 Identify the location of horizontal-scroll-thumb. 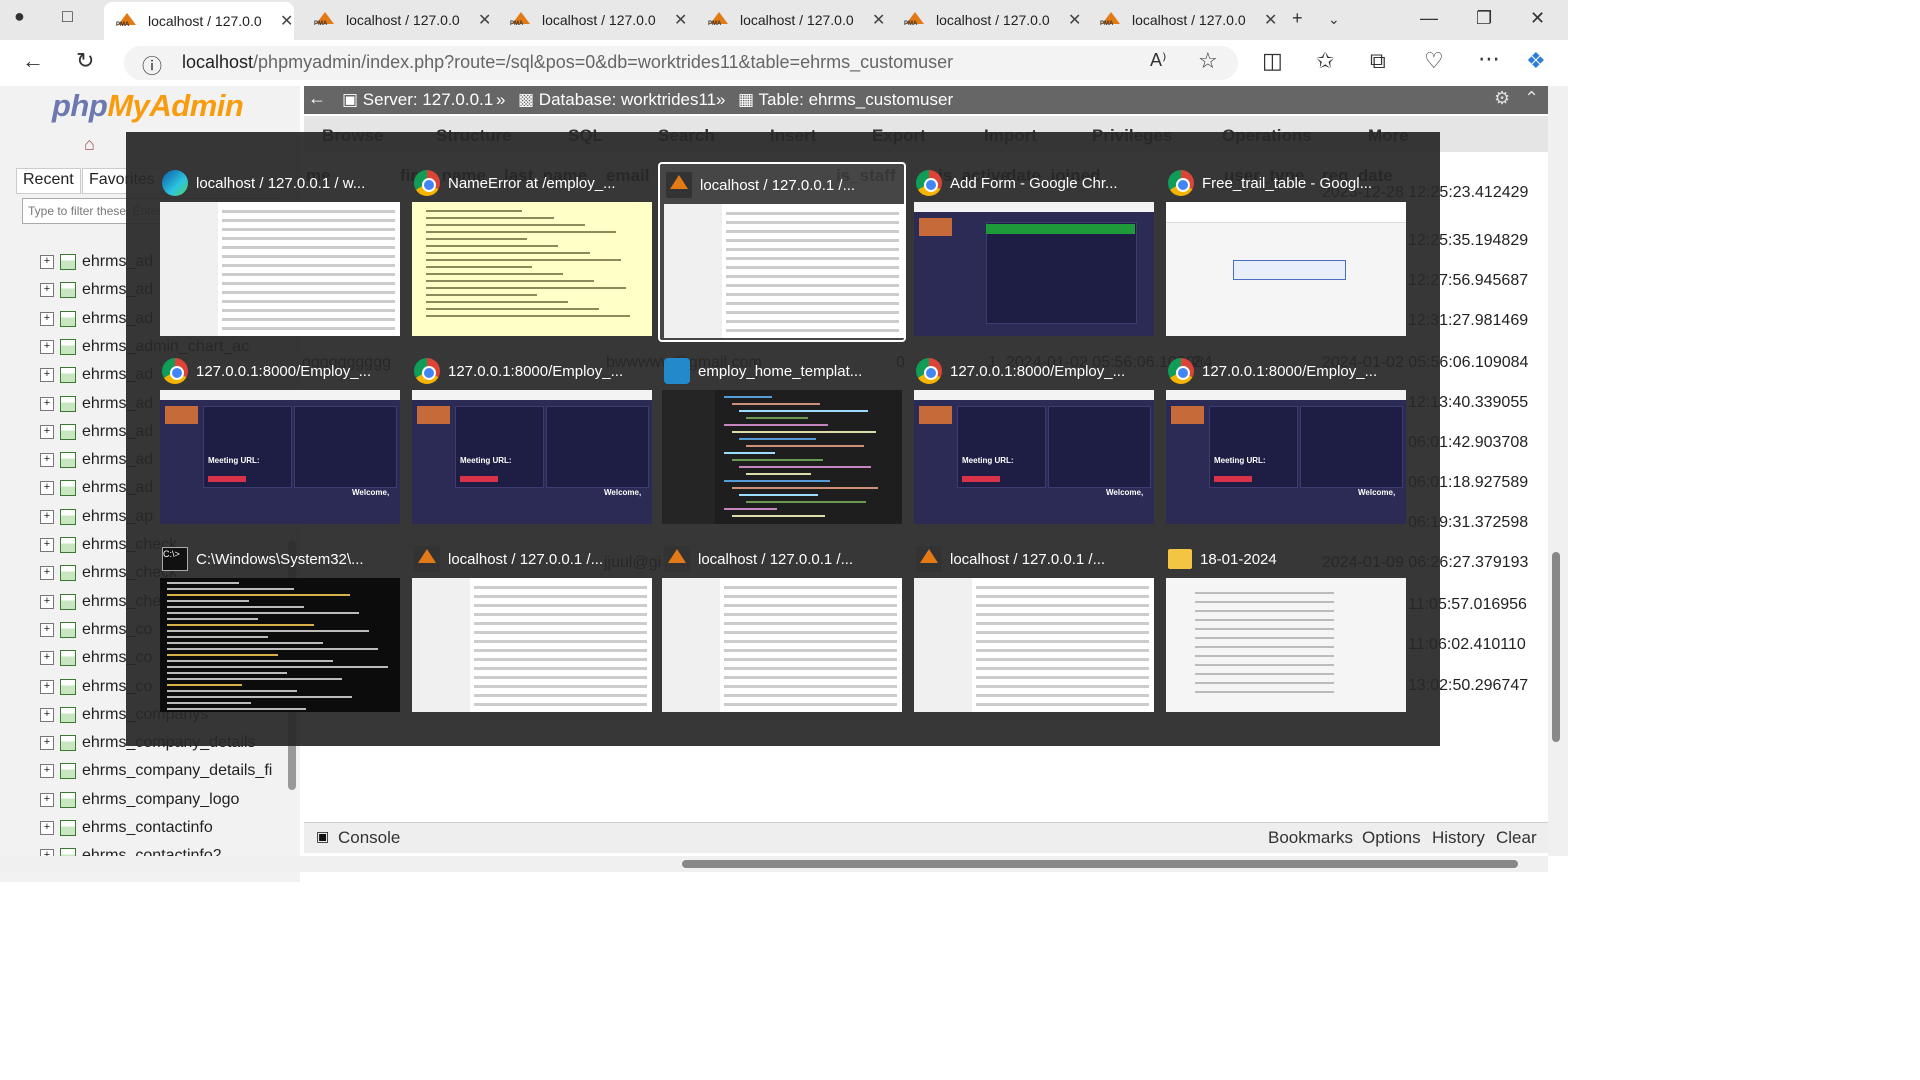
(1100, 864).